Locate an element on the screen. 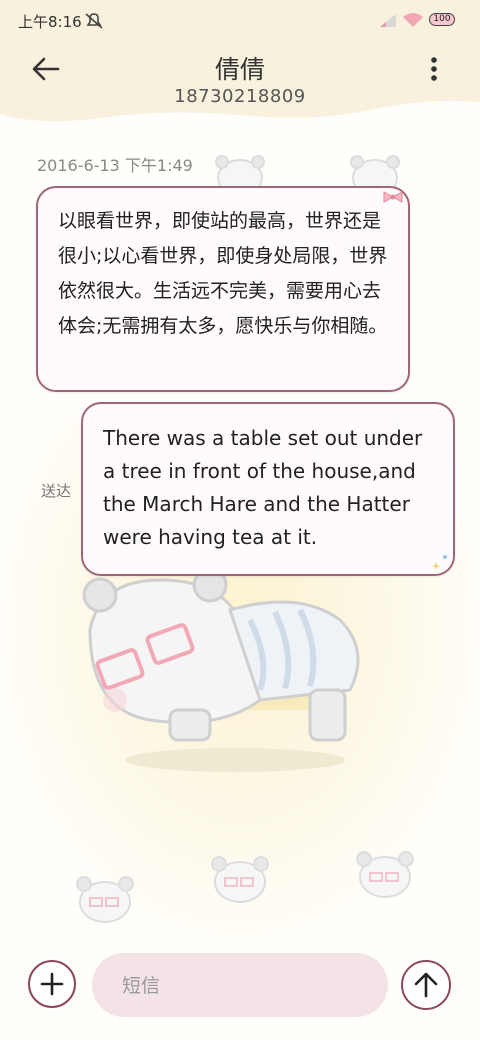  wifi-icon is located at coordinates (413, 20).